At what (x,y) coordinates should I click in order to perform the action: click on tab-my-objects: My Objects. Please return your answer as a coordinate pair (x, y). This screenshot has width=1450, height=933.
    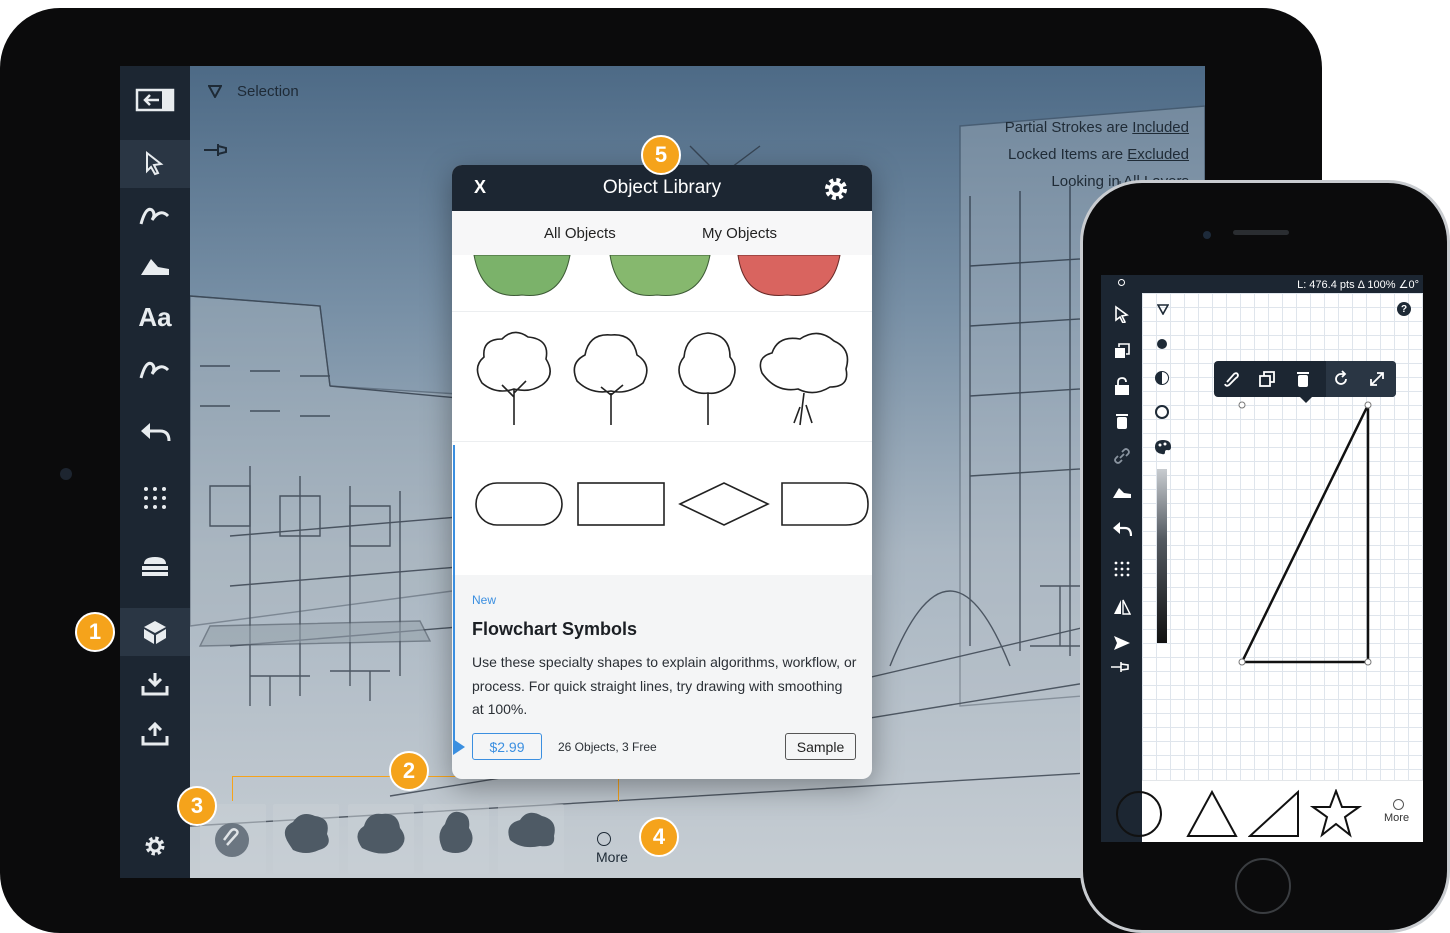
    Looking at the image, I should click on (739, 233).